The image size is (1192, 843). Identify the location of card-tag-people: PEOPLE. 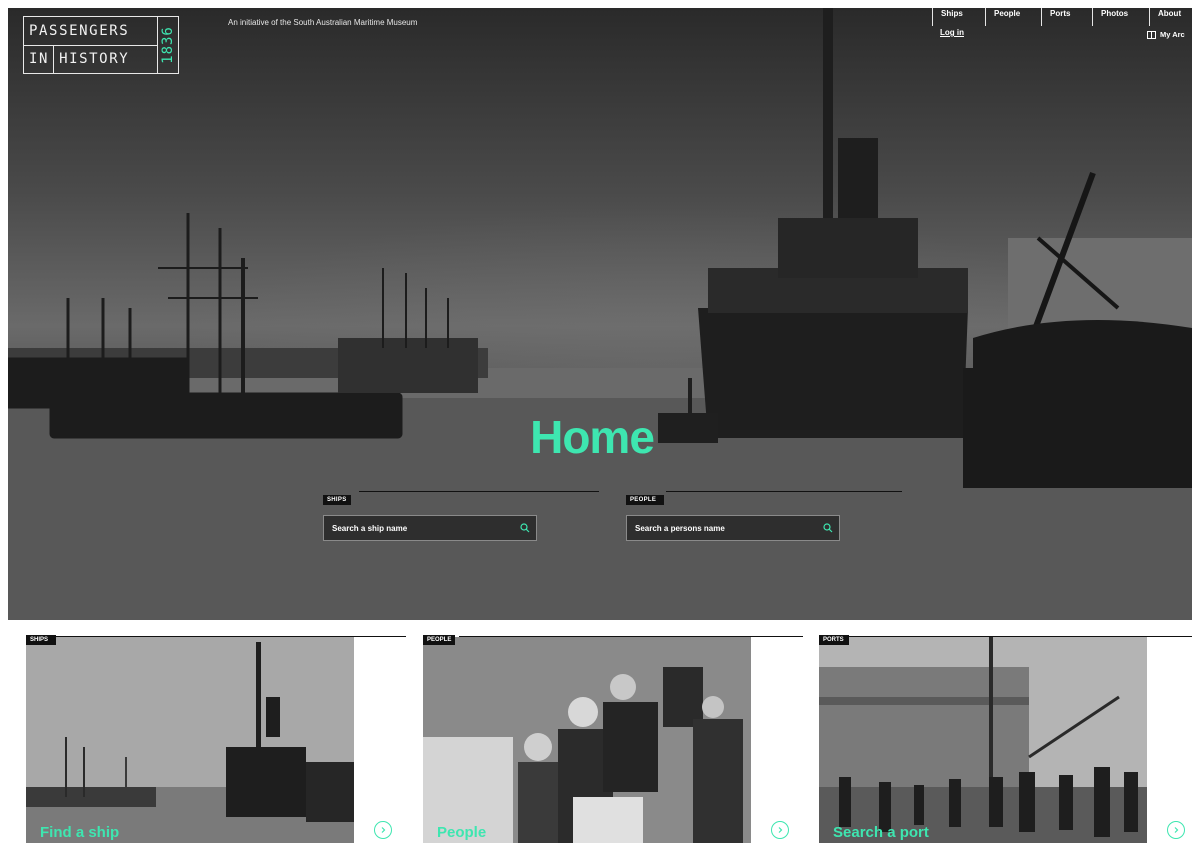
(439, 640).